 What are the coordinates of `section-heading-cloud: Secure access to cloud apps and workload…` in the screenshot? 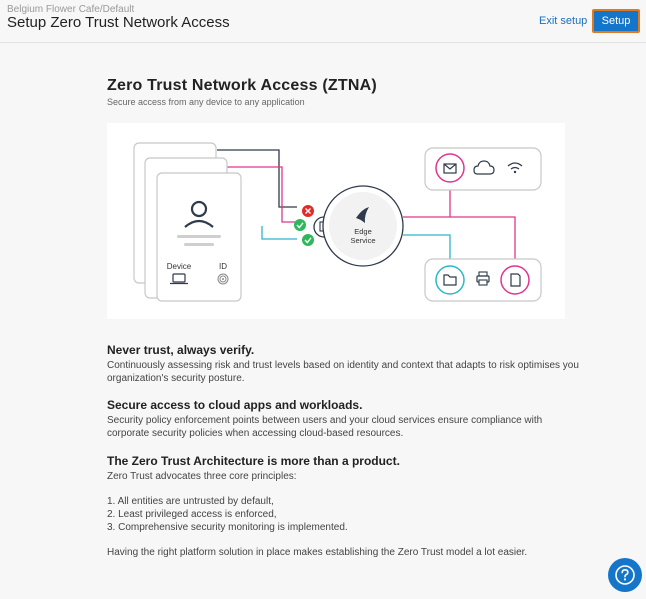 It's located at (235, 405).